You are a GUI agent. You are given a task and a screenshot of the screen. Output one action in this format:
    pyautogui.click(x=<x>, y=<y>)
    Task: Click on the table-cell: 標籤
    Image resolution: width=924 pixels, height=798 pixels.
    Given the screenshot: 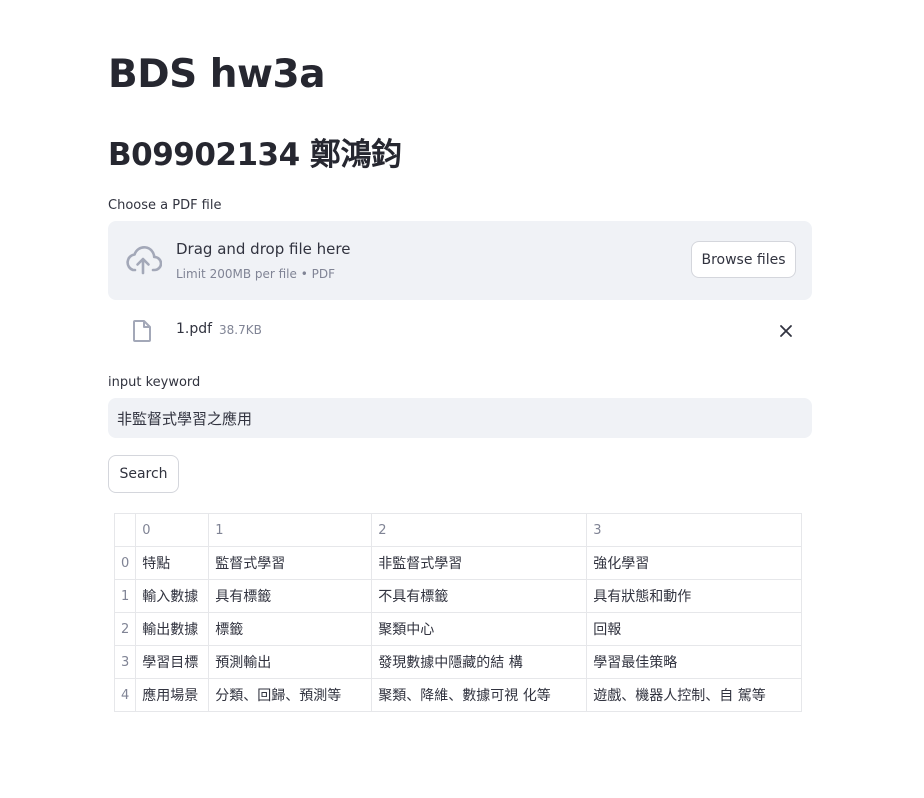 What is the action you would take?
    pyautogui.click(x=290, y=629)
    